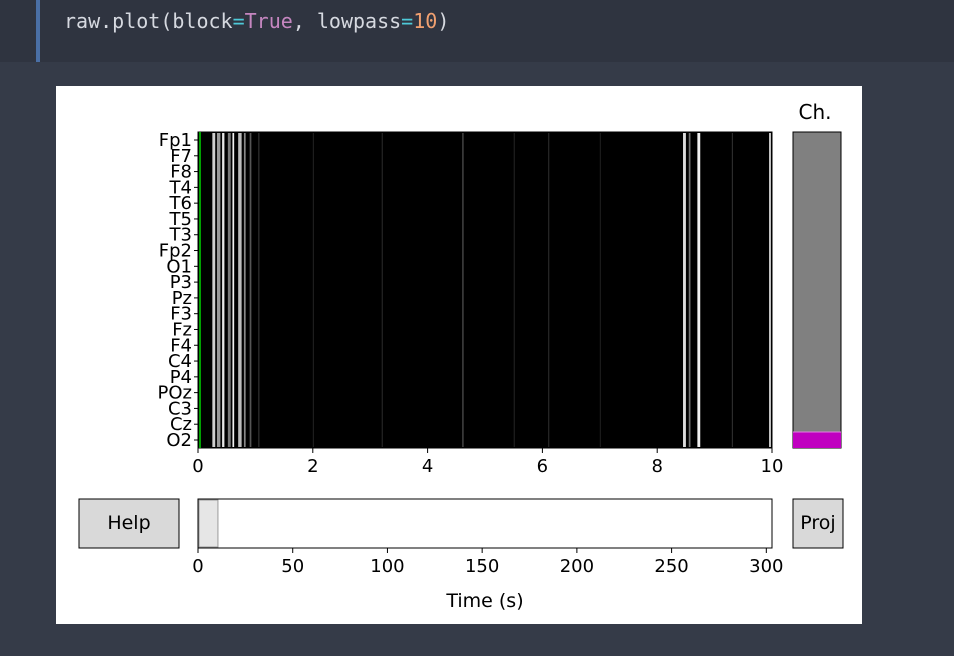  What do you see at coordinates (427, 466) in the screenshot?
I see `time-tick-label: 4` at bounding box center [427, 466].